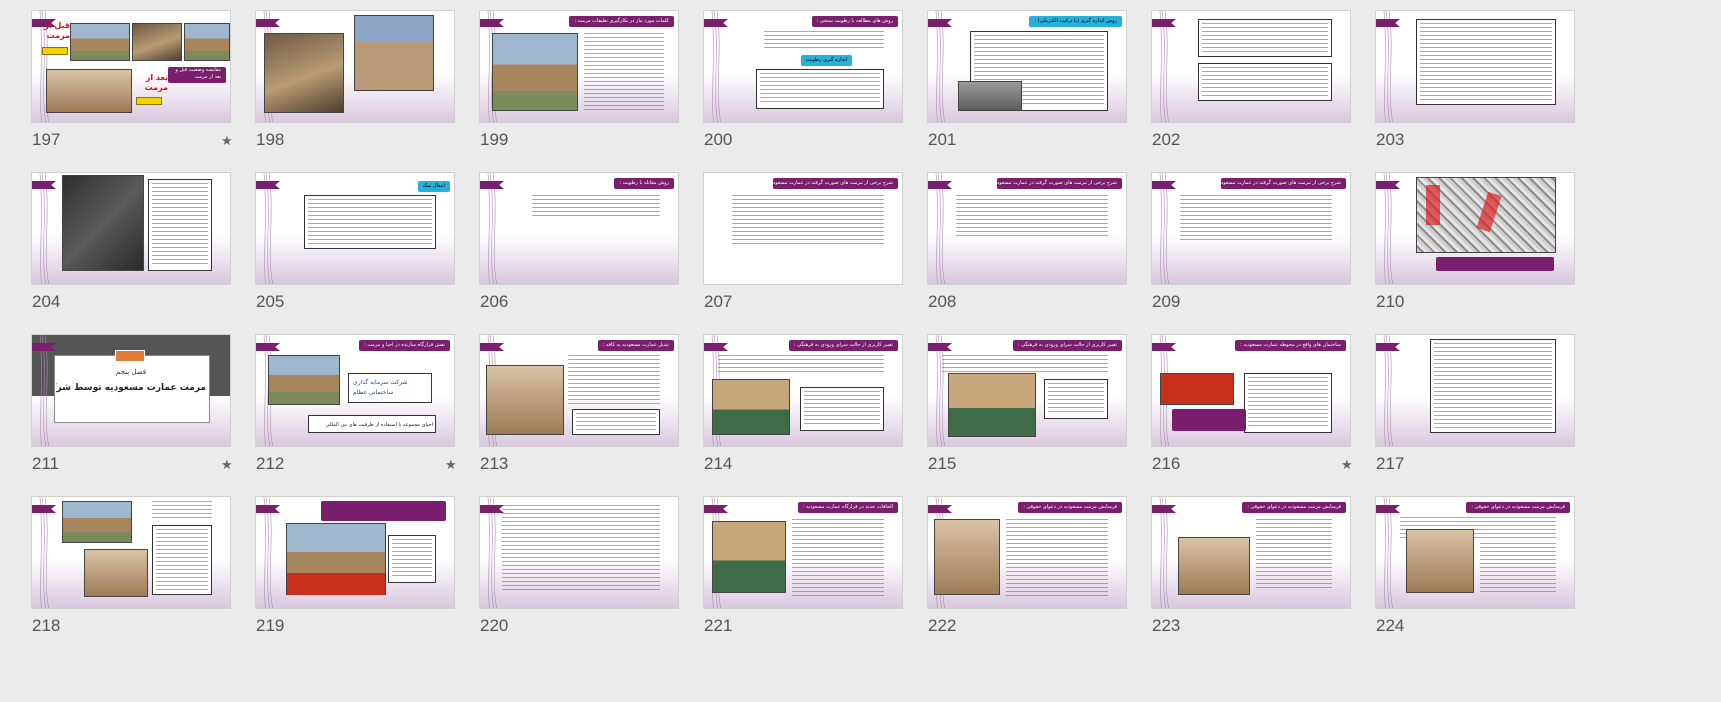 This screenshot has width=1721, height=702. I want to click on slide-number: 197, so click(46, 139).